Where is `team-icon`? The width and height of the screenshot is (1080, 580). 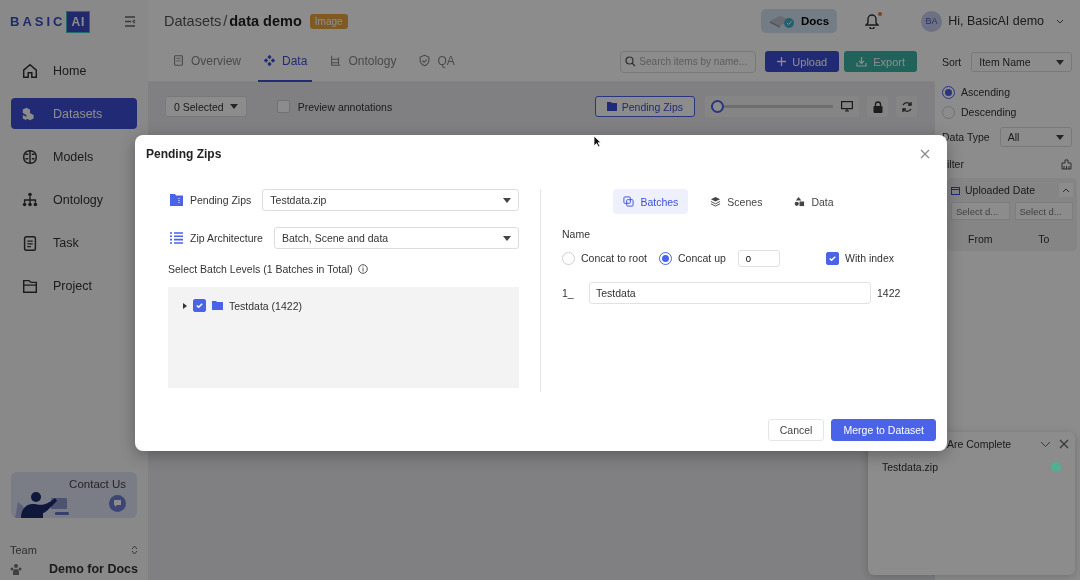
team-icon is located at coordinates (16, 569).